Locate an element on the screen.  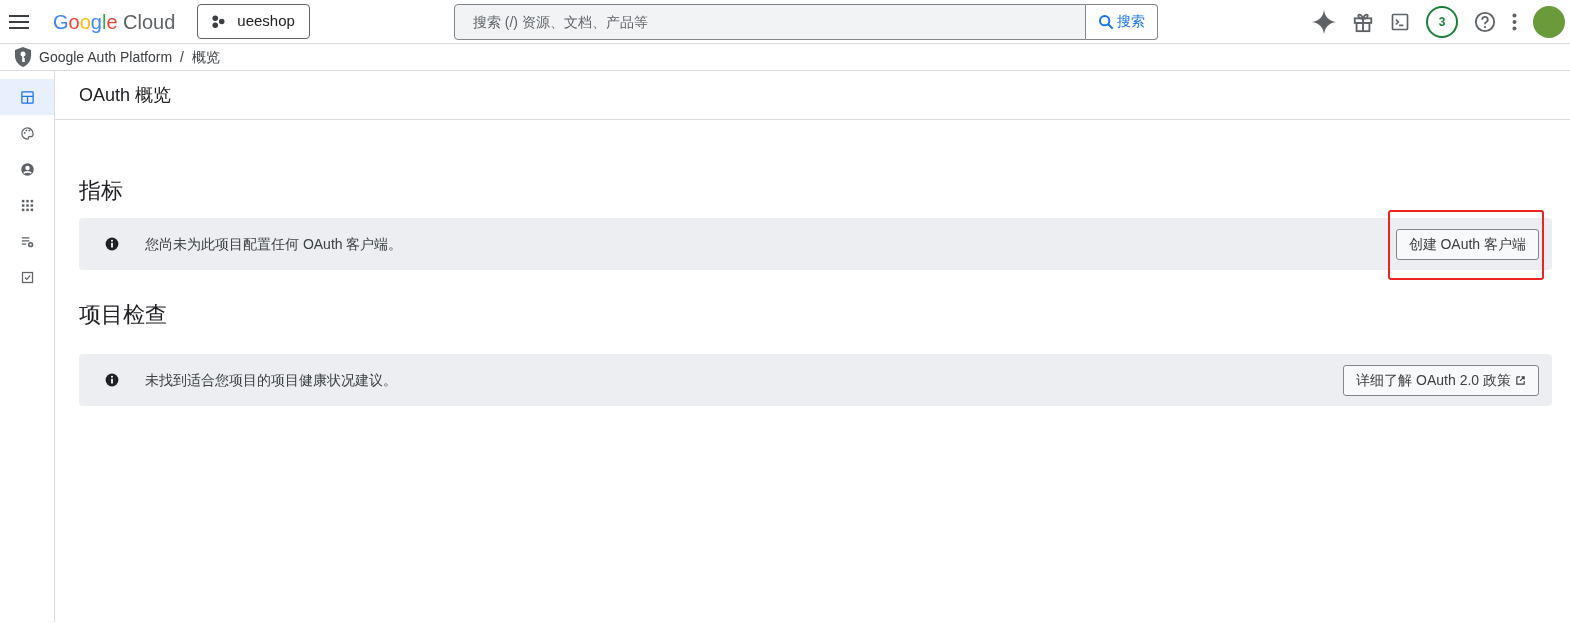
page-title: OAuth 概览 is located at coordinates (125, 95).